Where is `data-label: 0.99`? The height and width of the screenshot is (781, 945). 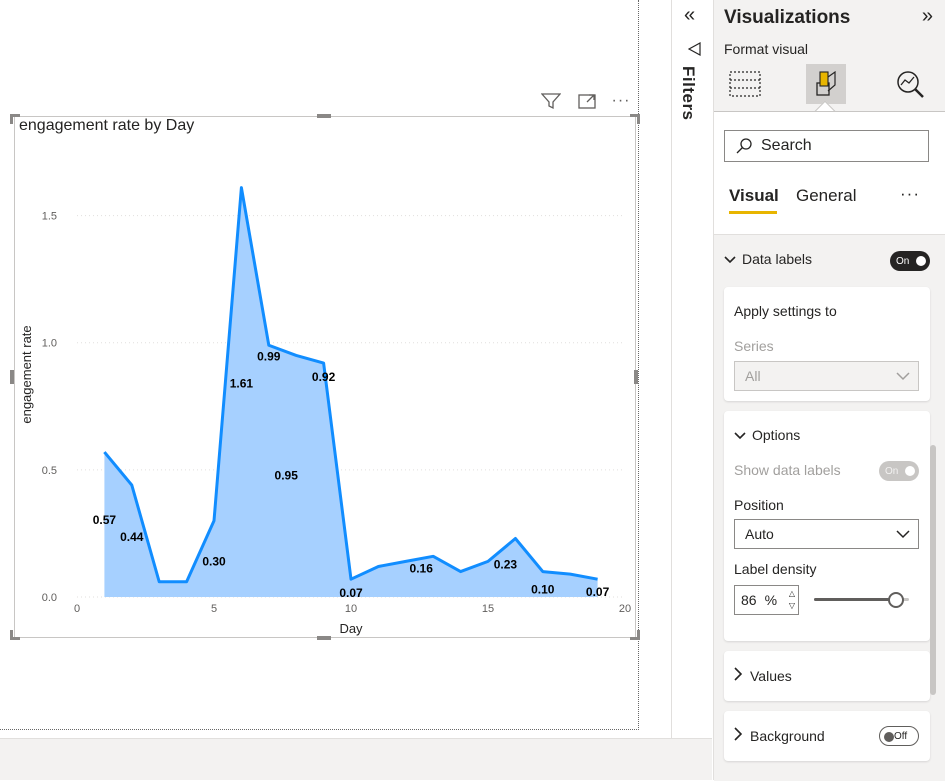
data-label: 0.99 is located at coordinates (269, 356).